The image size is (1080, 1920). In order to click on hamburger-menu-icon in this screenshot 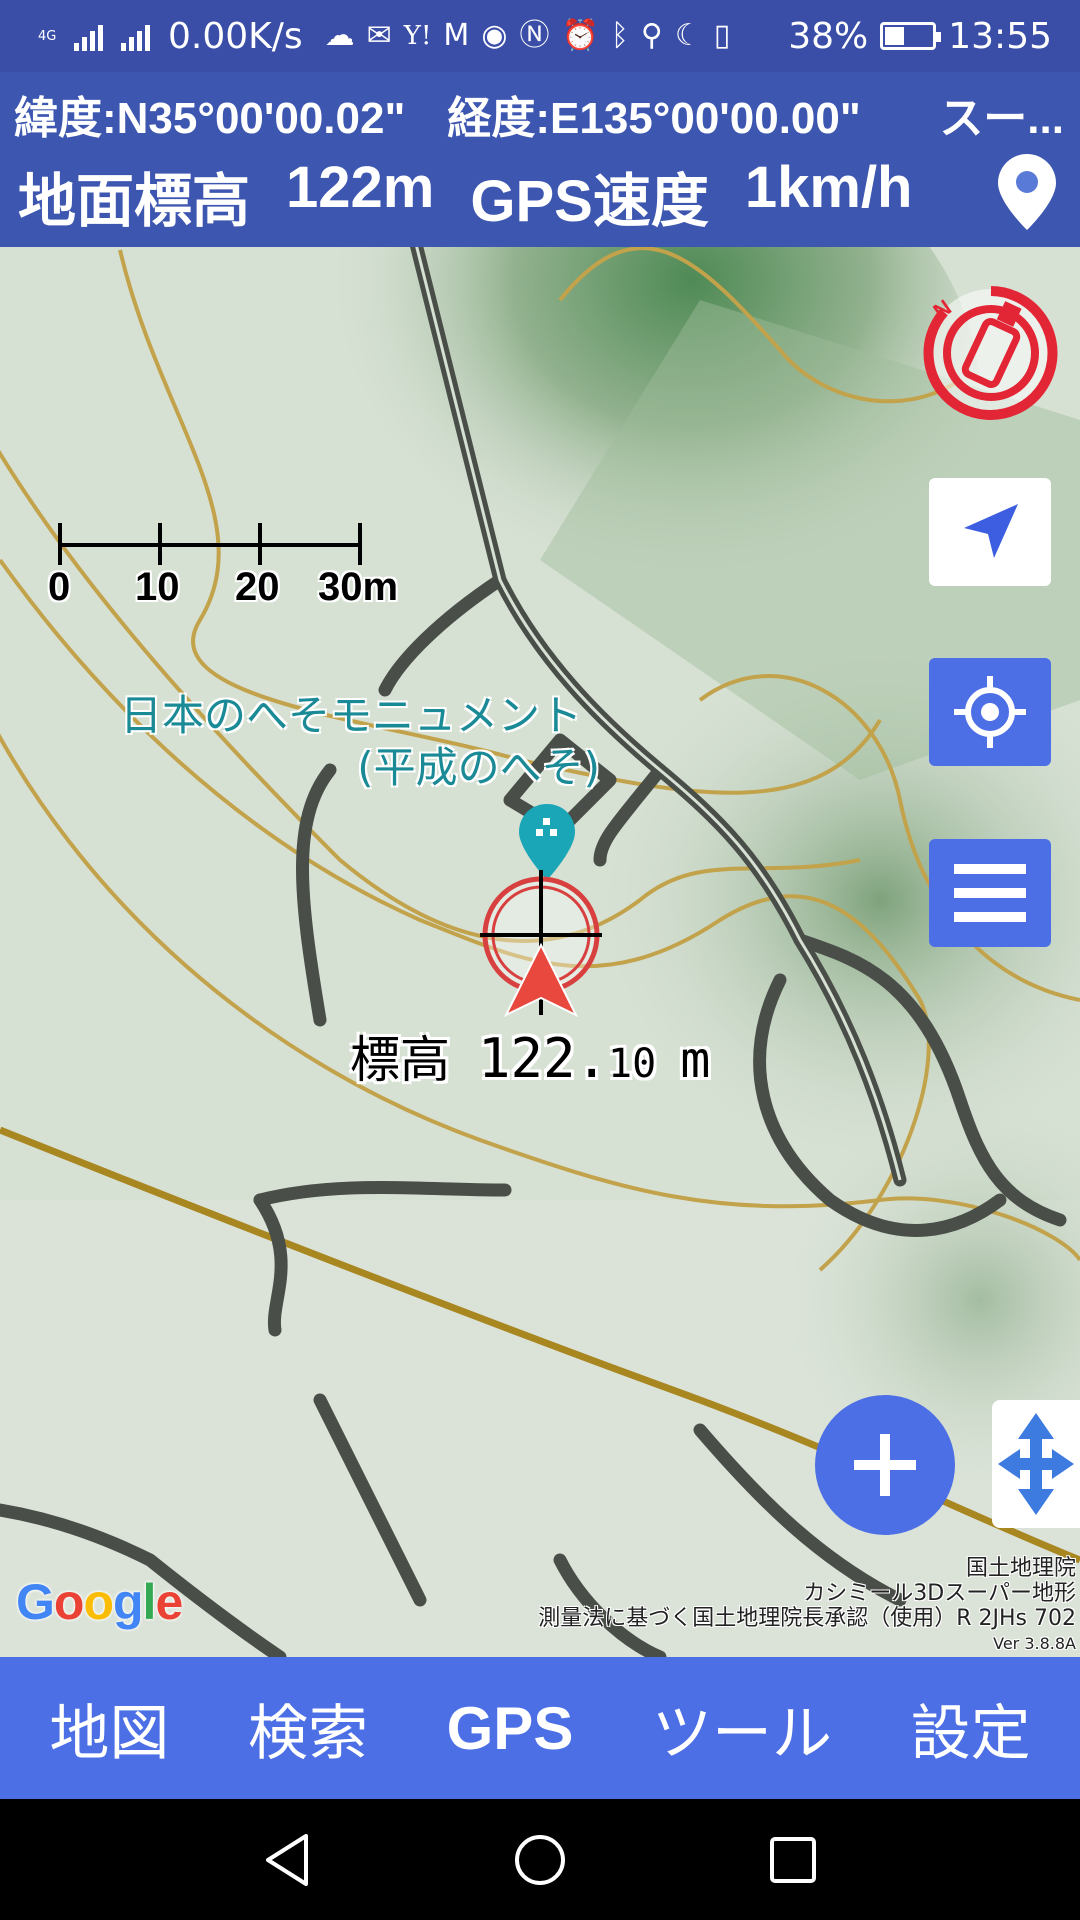, I will do `click(990, 893)`.